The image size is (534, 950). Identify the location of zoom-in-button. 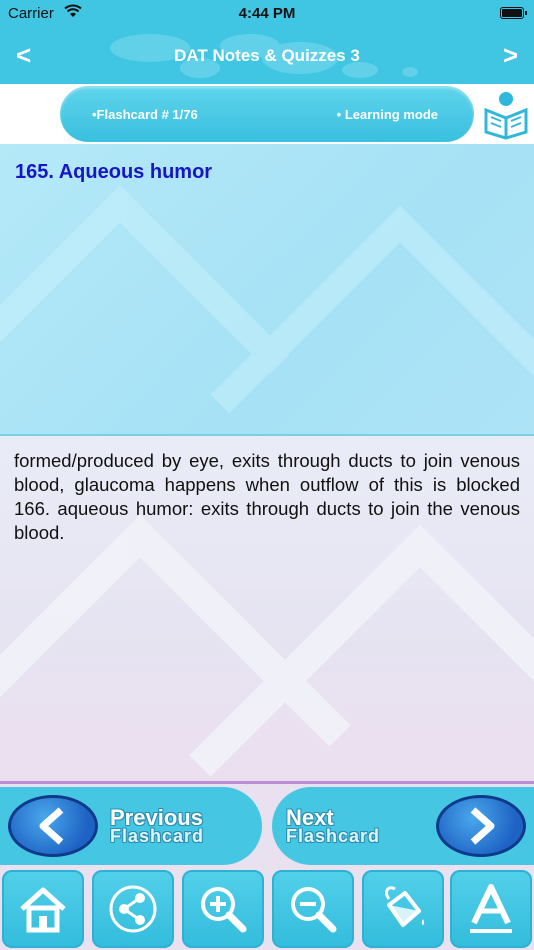
(223, 909).